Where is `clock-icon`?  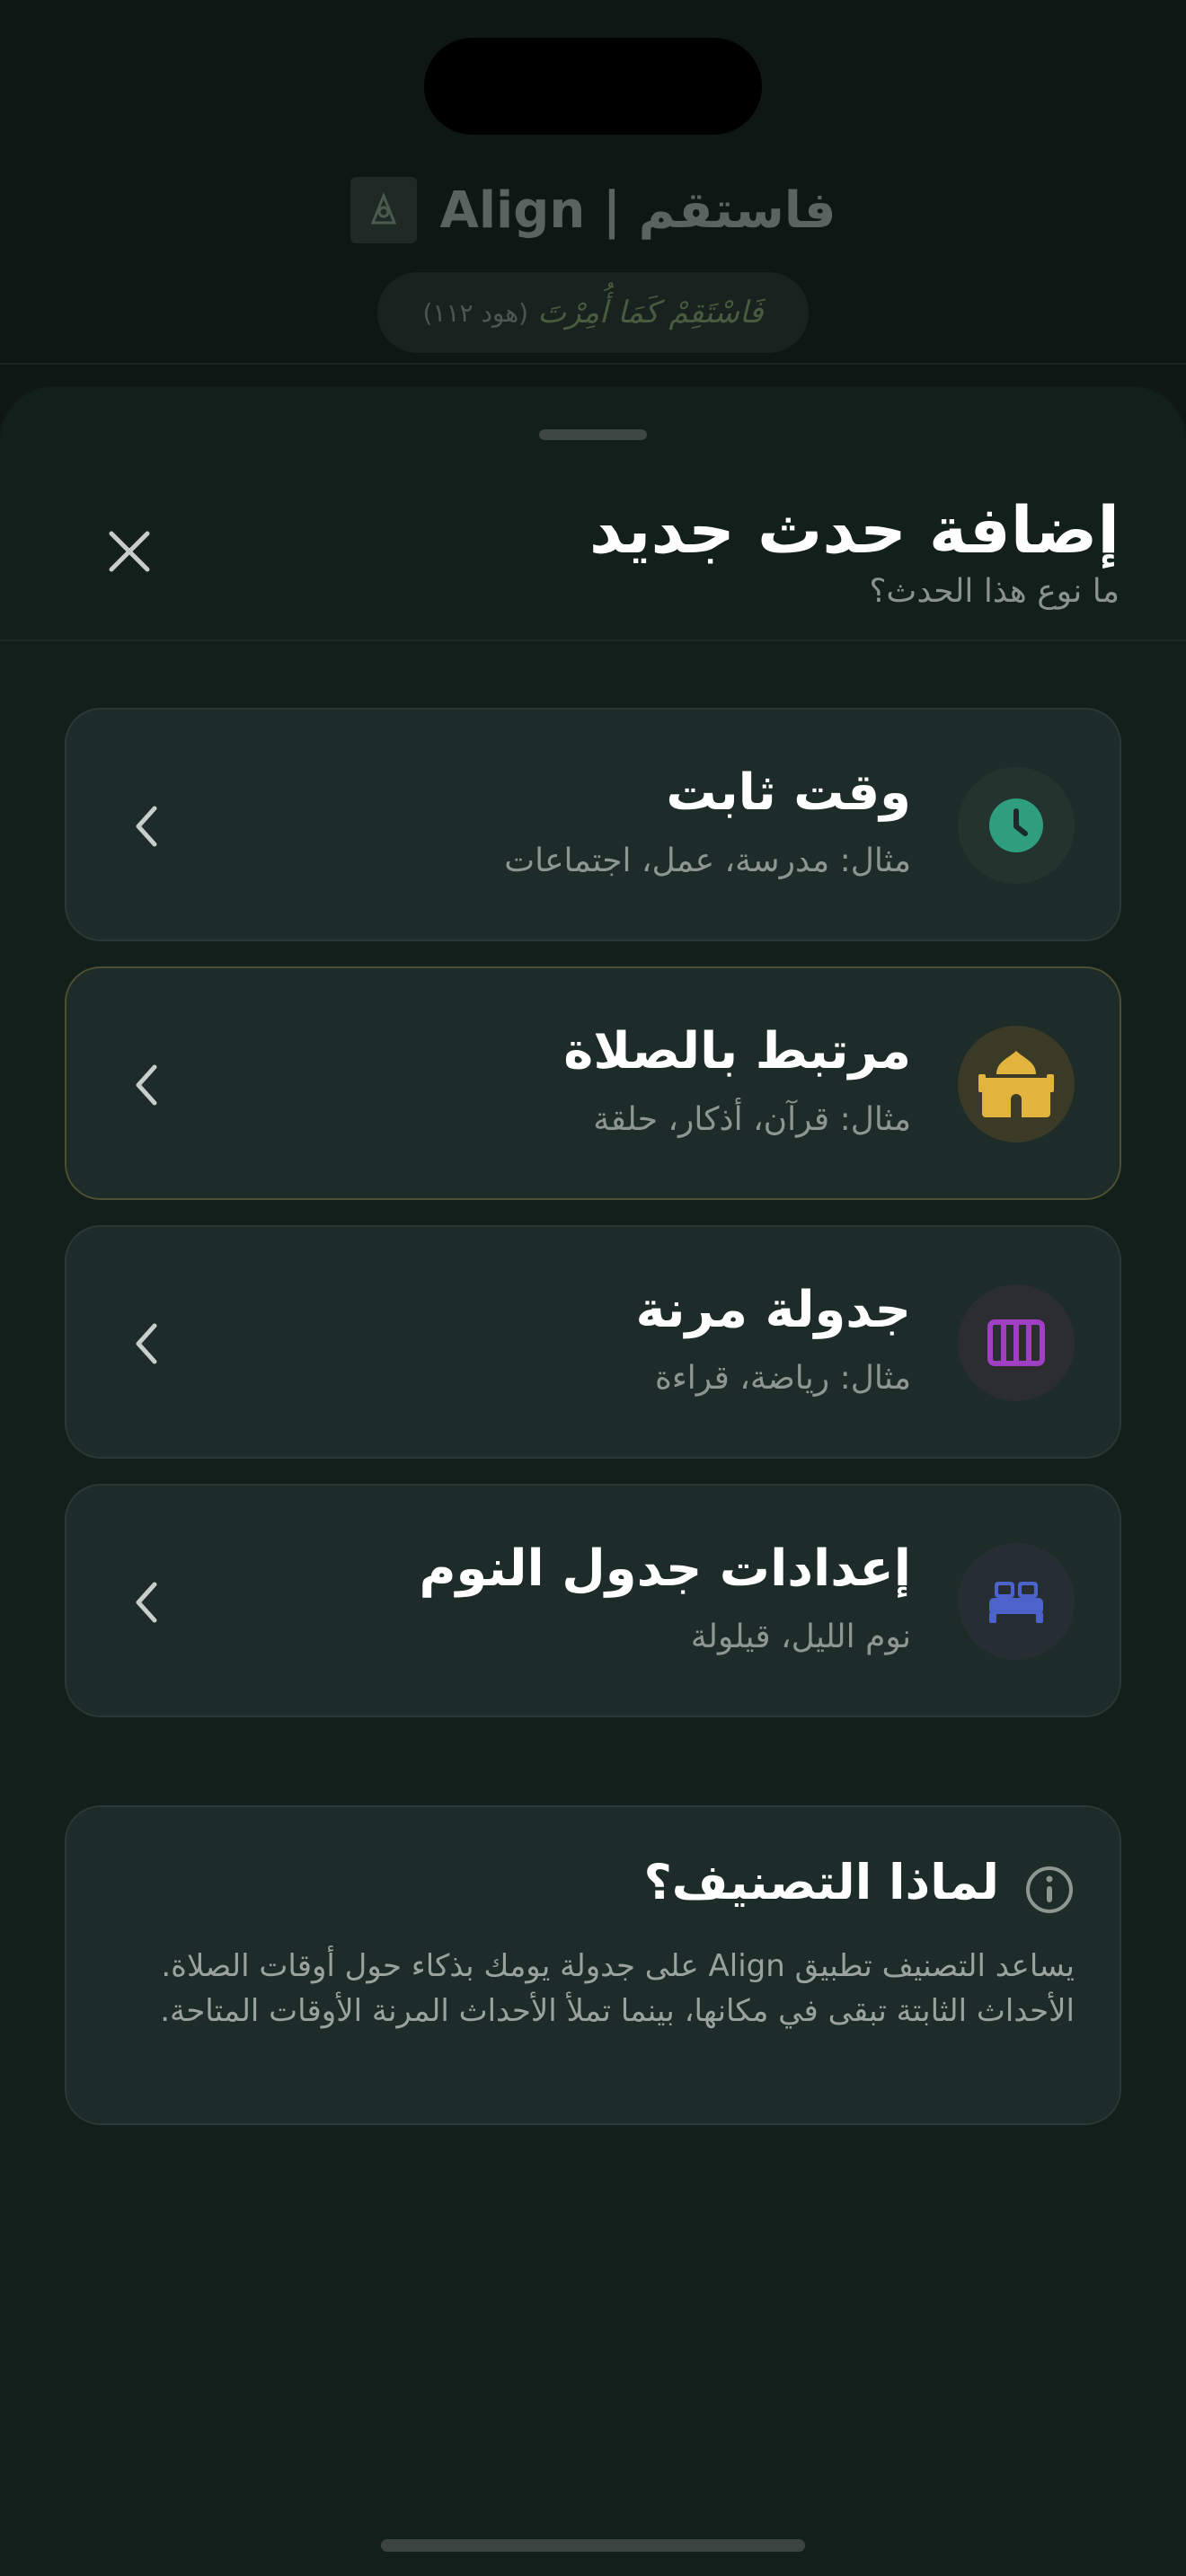 clock-icon is located at coordinates (1016, 825).